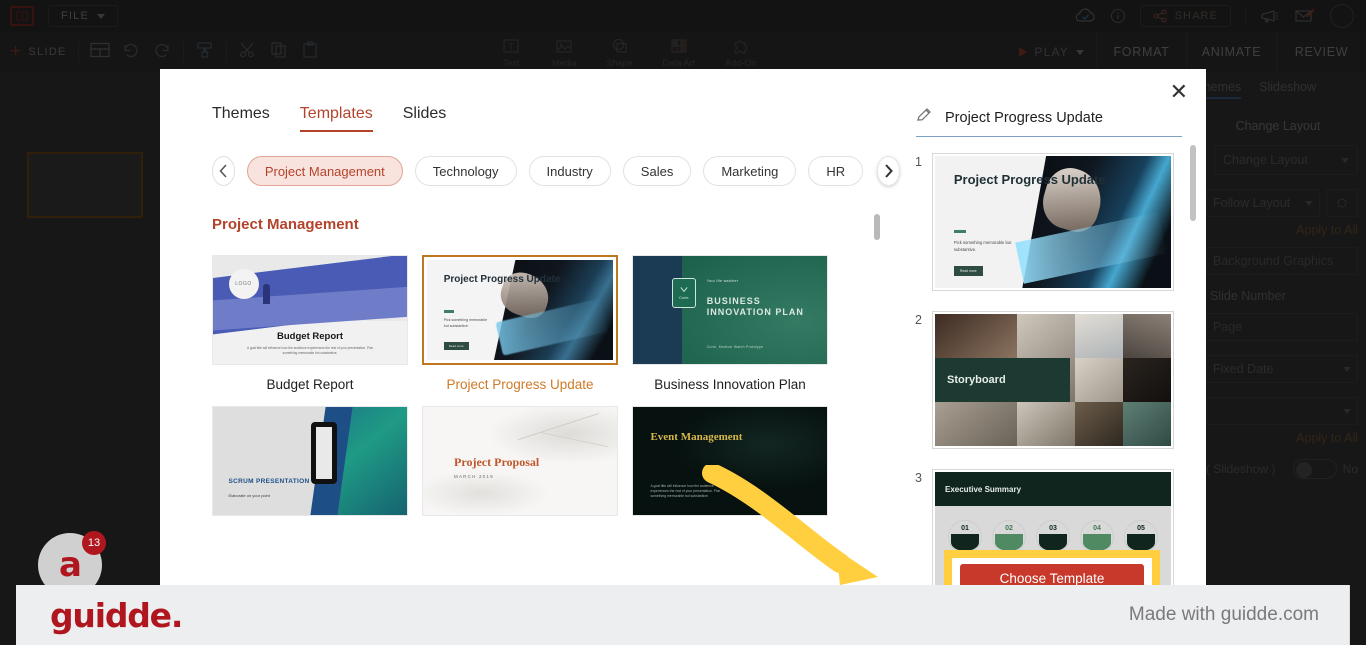 The height and width of the screenshot is (645, 1366). What do you see at coordinates (1009, 536) in the screenshot?
I see `preview-step: 02` at bounding box center [1009, 536].